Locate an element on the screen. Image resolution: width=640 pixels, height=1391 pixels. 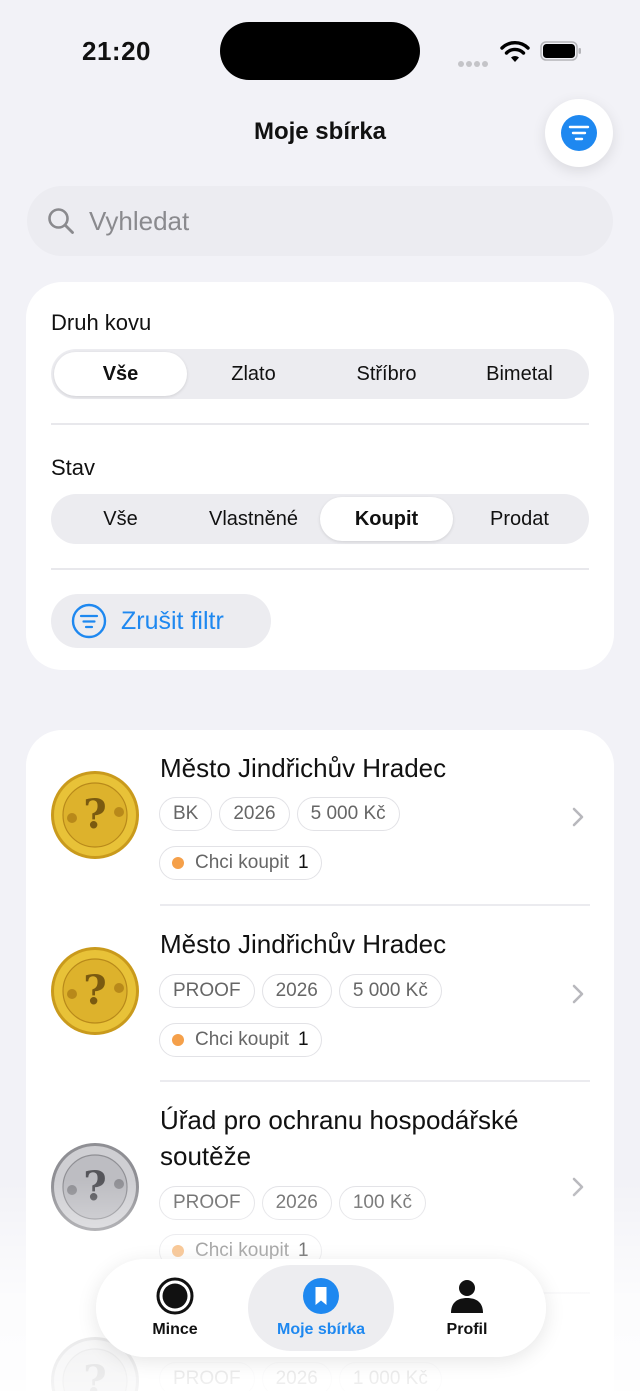
dynamic-island is located at coordinates (320, 51).